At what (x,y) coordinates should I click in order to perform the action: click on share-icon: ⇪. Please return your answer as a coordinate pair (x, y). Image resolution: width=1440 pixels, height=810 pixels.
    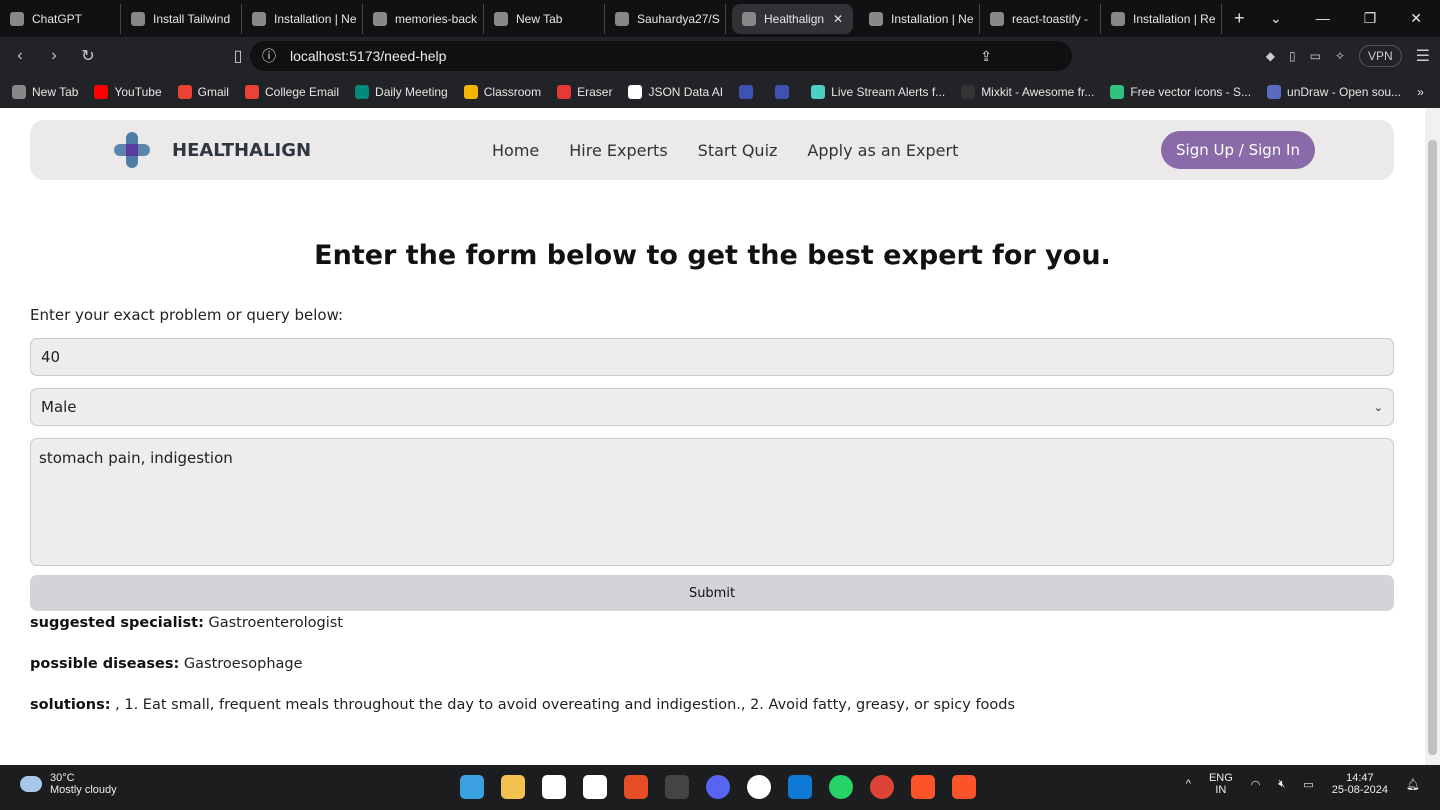
    Looking at the image, I should click on (986, 56).